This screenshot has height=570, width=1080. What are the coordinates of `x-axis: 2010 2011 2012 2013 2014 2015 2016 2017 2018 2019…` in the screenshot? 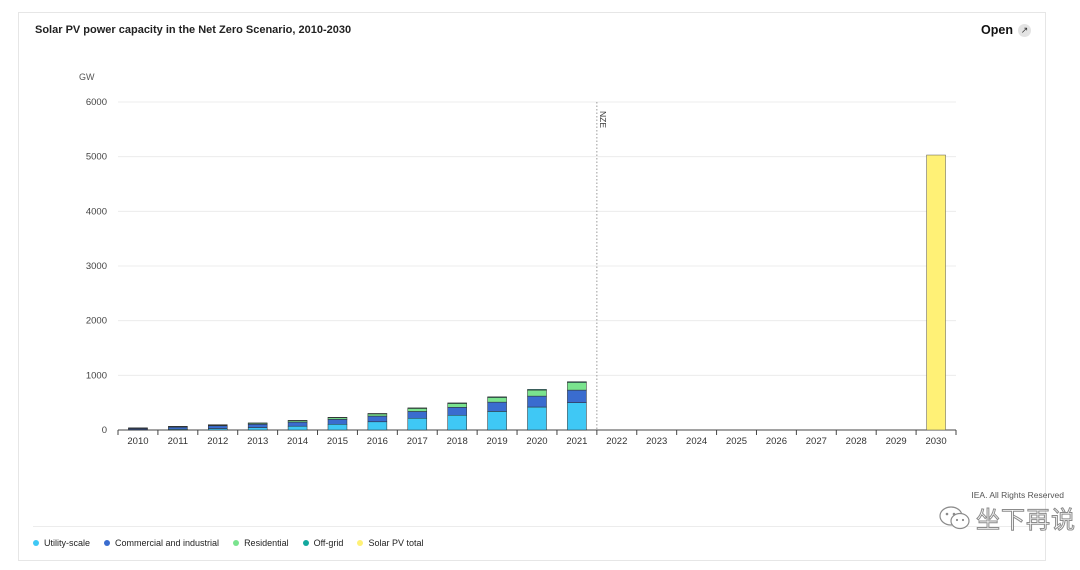 It's located at (537, 438).